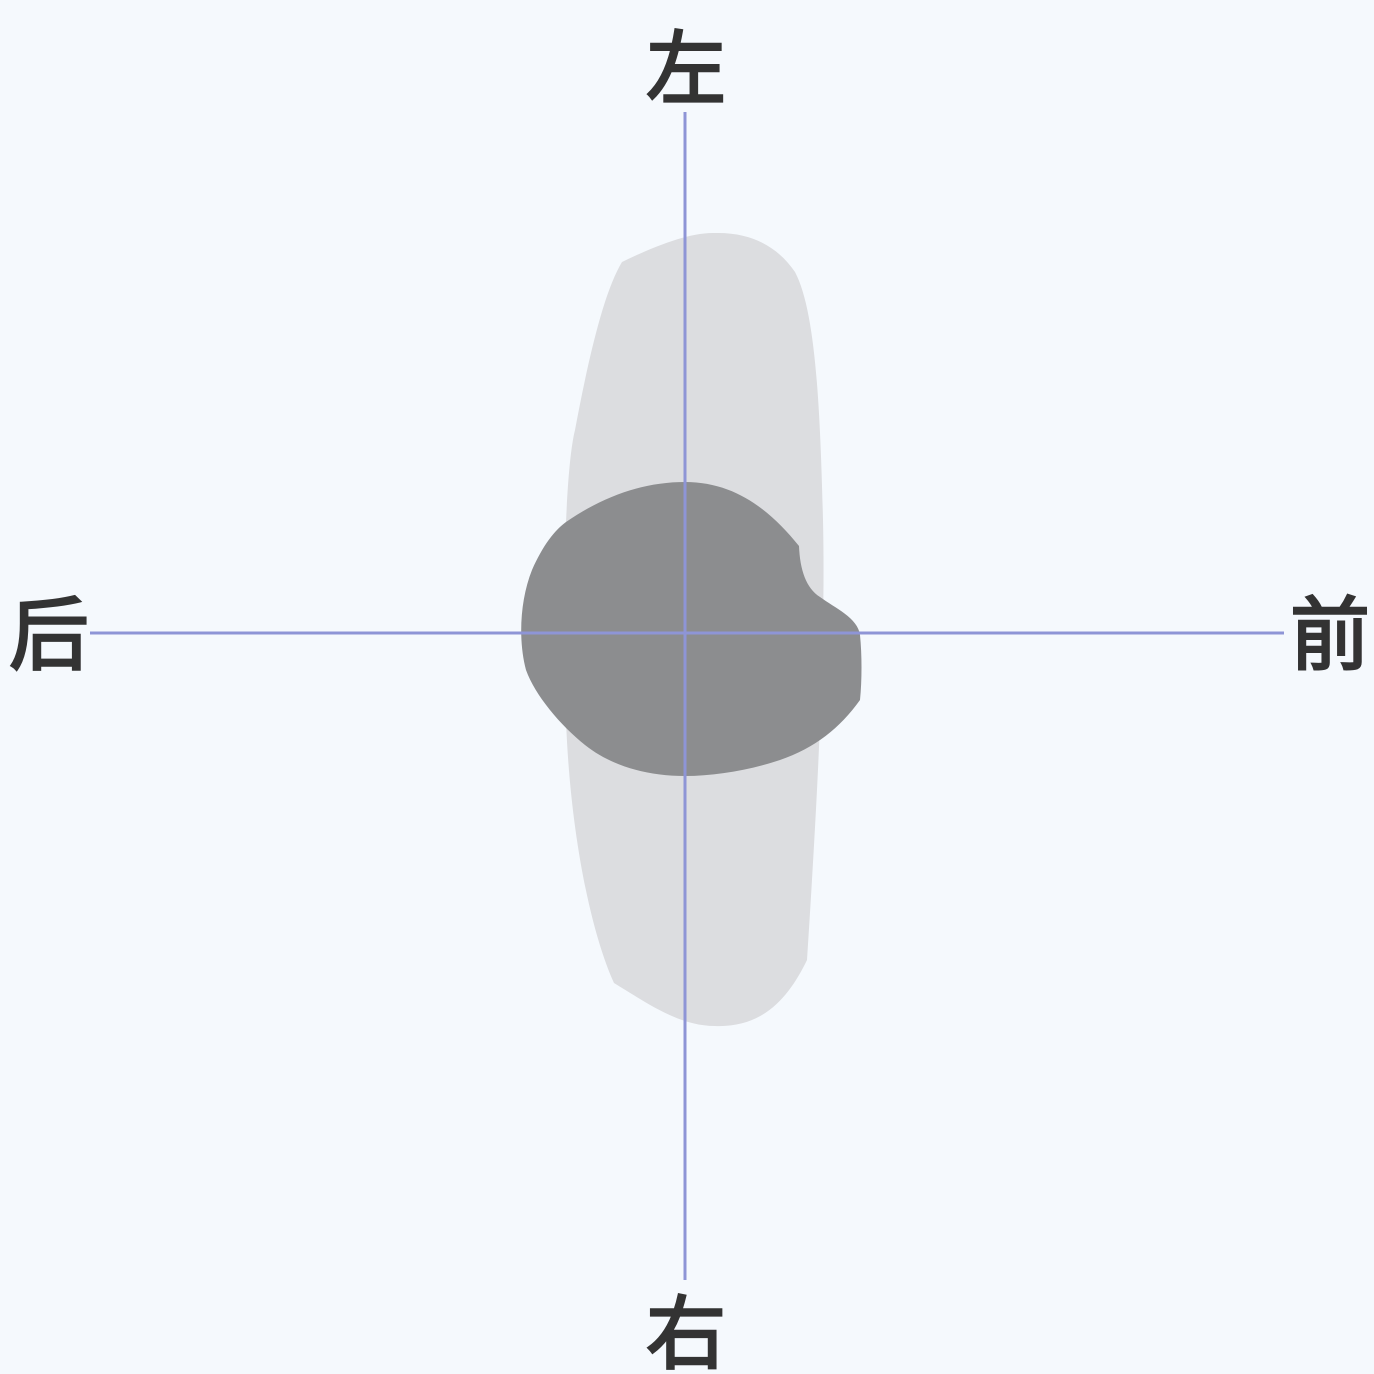  What do you see at coordinates (686, 1331) in the screenshot?
I see `label-bottom: 右` at bounding box center [686, 1331].